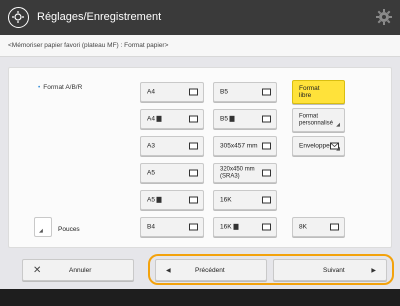  Describe the element at coordinates (168, 271) in the screenshot. I see `left-arrow-icon: ◀` at that location.